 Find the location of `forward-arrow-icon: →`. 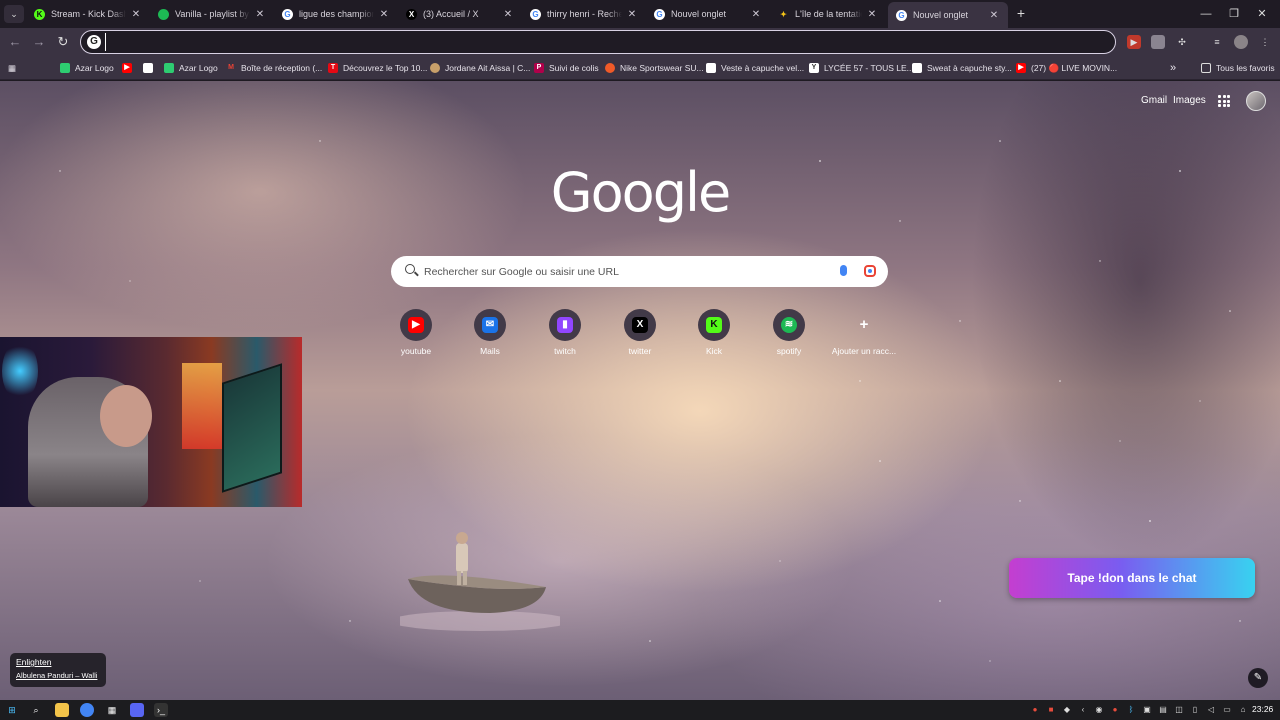

forward-arrow-icon: → is located at coordinates (39, 42).